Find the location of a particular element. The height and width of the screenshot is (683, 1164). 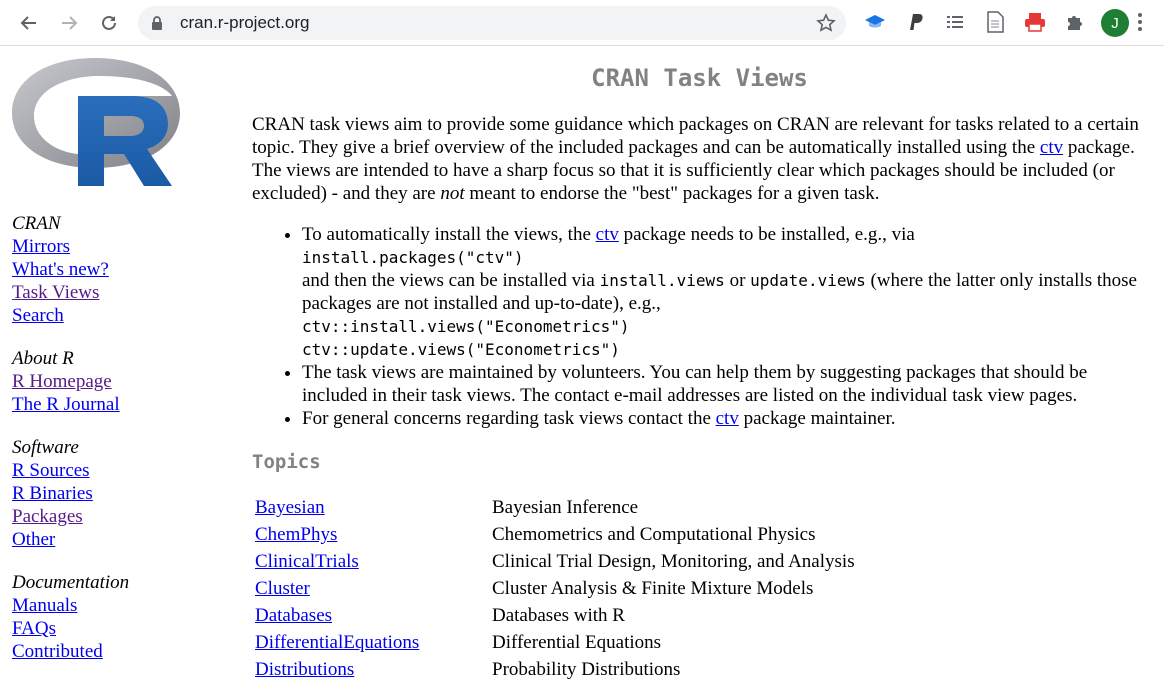

topic-description: Probability Distributions is located at coordinates (586, 669).